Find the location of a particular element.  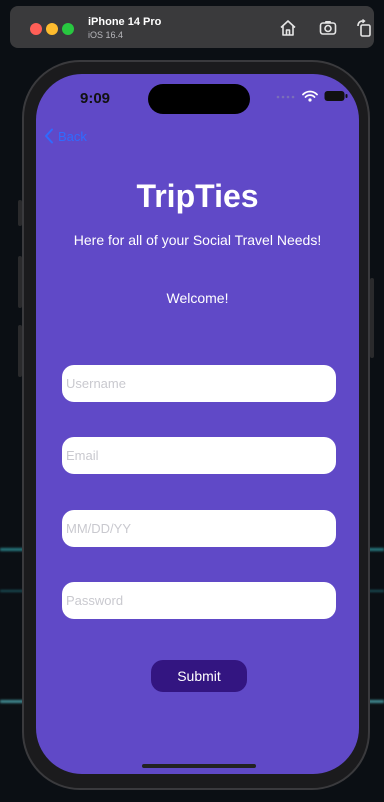

home-icon is located at coordinates (288, 28).